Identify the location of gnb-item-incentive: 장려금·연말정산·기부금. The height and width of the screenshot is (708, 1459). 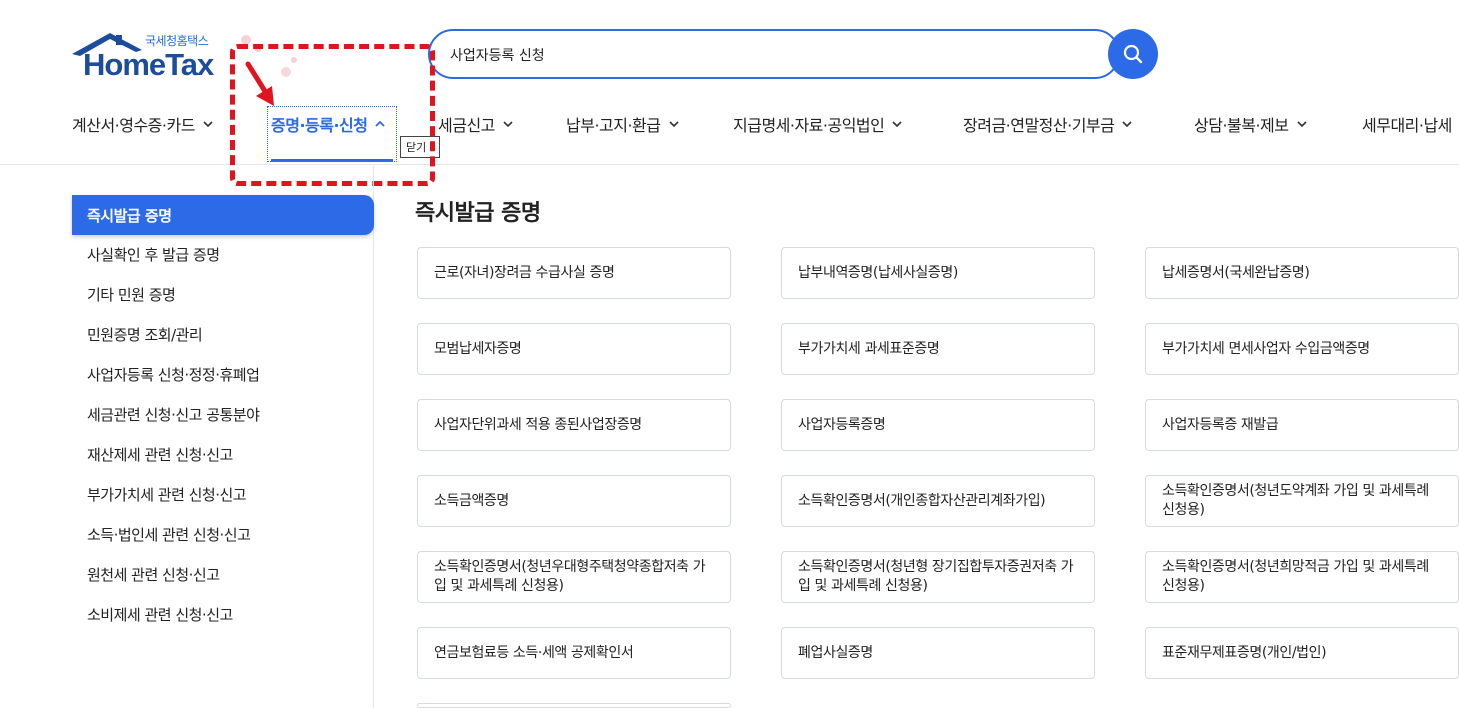
(1048, 124).